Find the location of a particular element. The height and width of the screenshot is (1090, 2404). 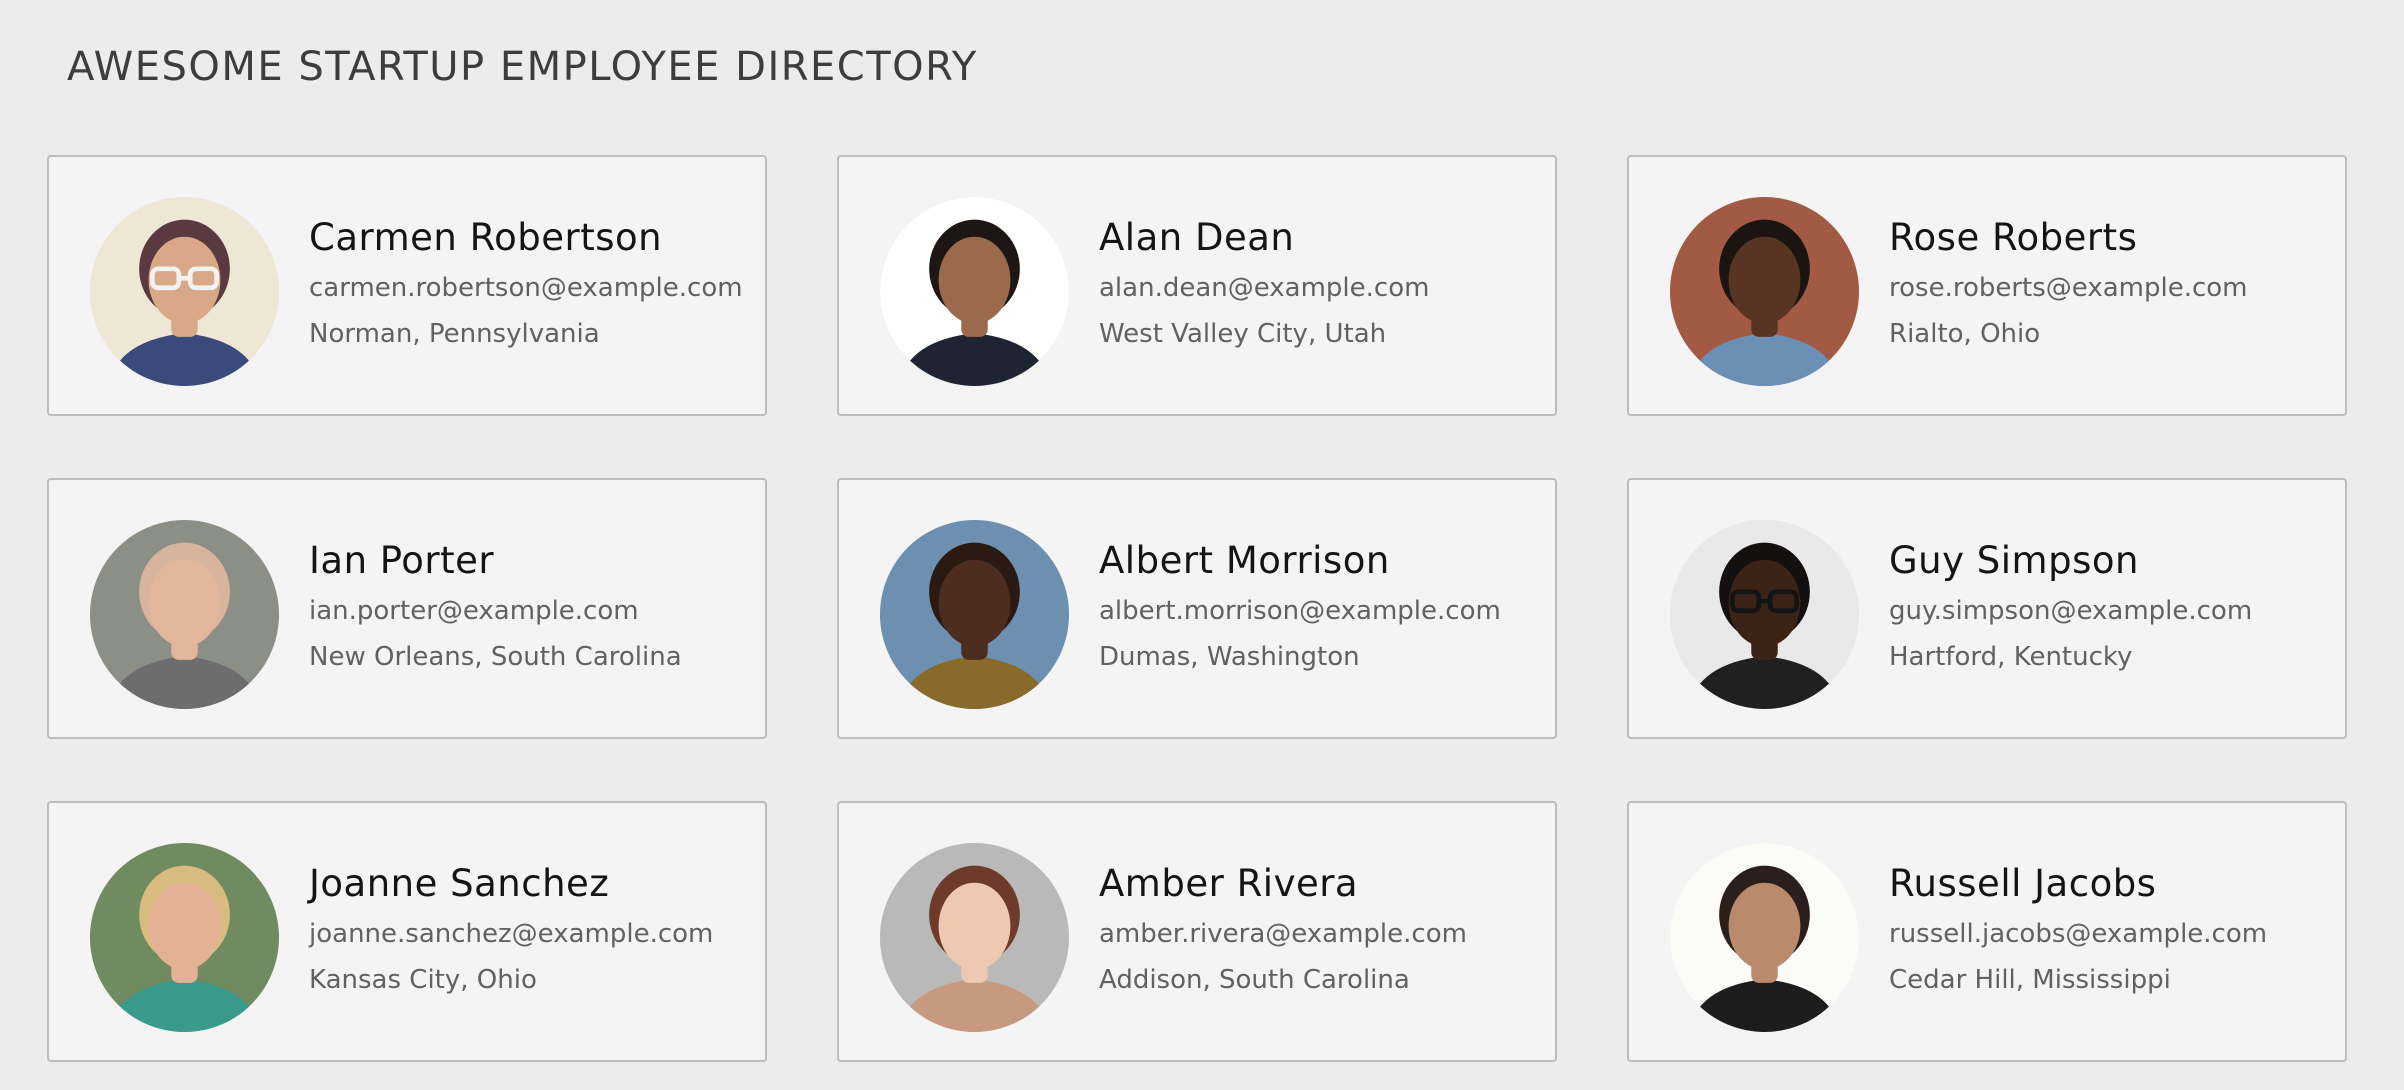

page-title: AWESOME STARTUP EMPLOYEE DIRECTORY is located at coordinates (522, 67).